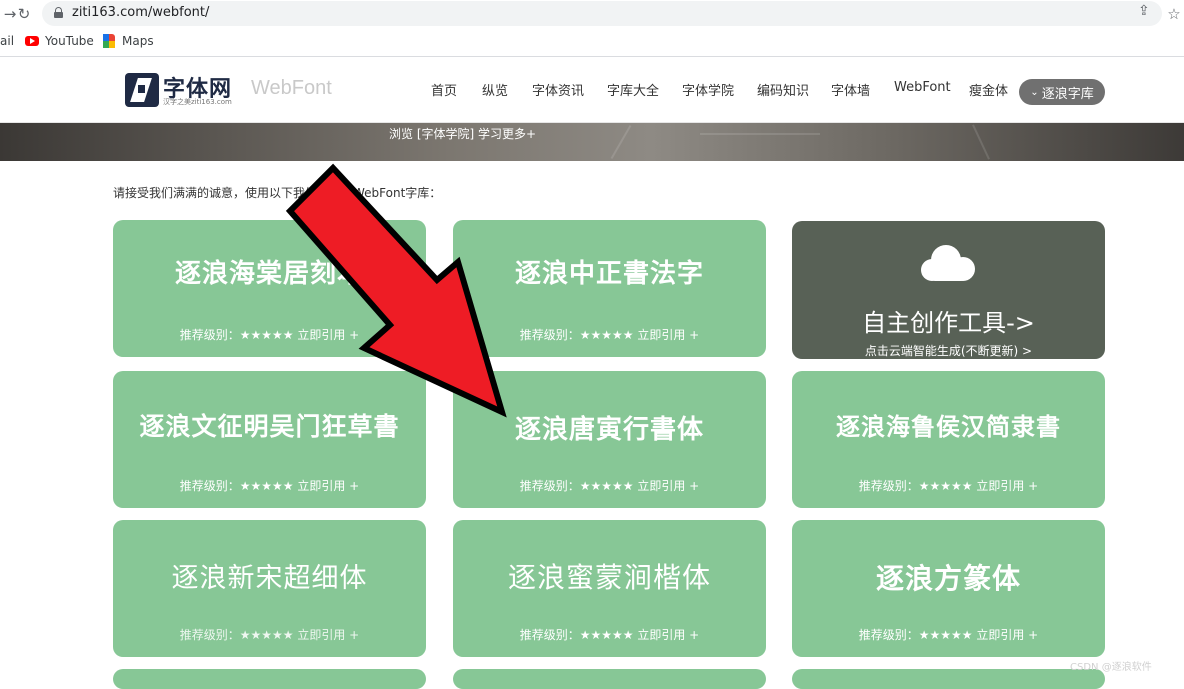  I want to click on font-name: 逐浪海鲁侯汉简隶書, so click(948, 426).